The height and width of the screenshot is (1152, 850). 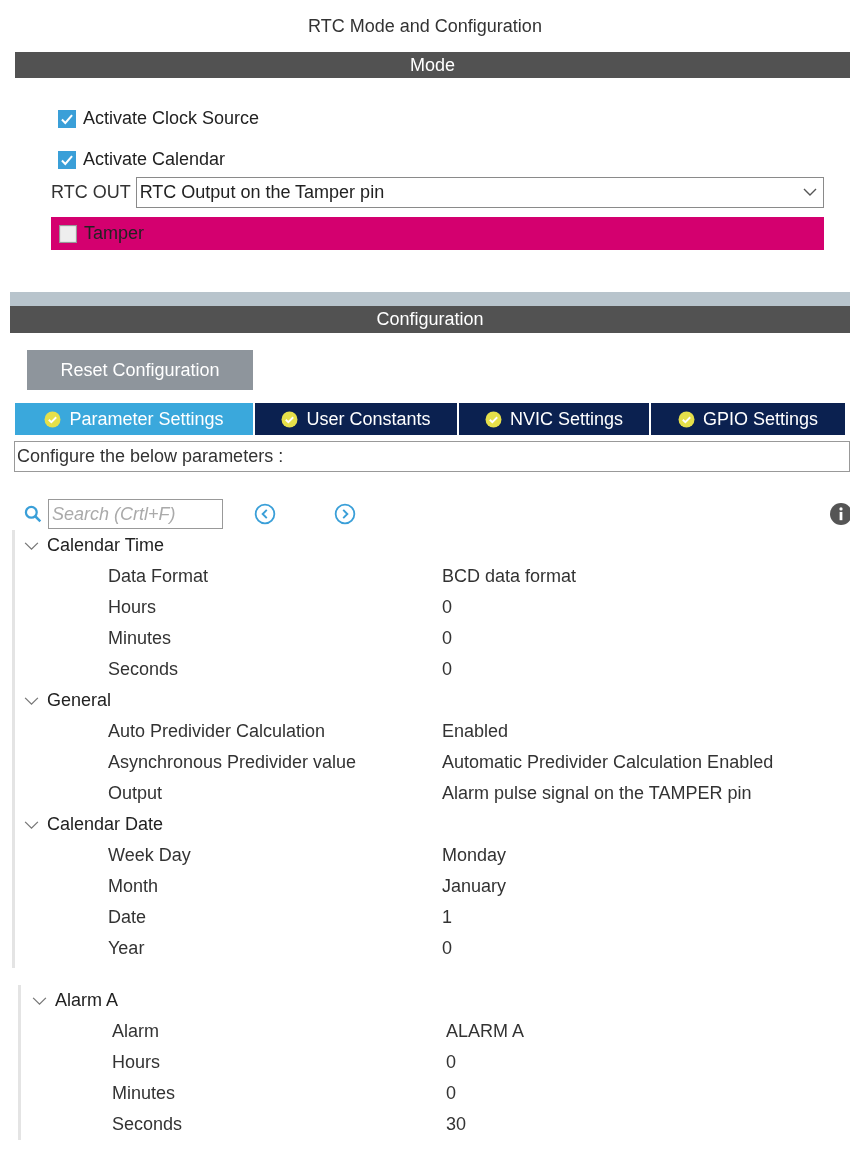 What do you see at coordinates (430, 319) in the screenshot?
I see `section-header: Configuration` at bounding box center [430, 319].